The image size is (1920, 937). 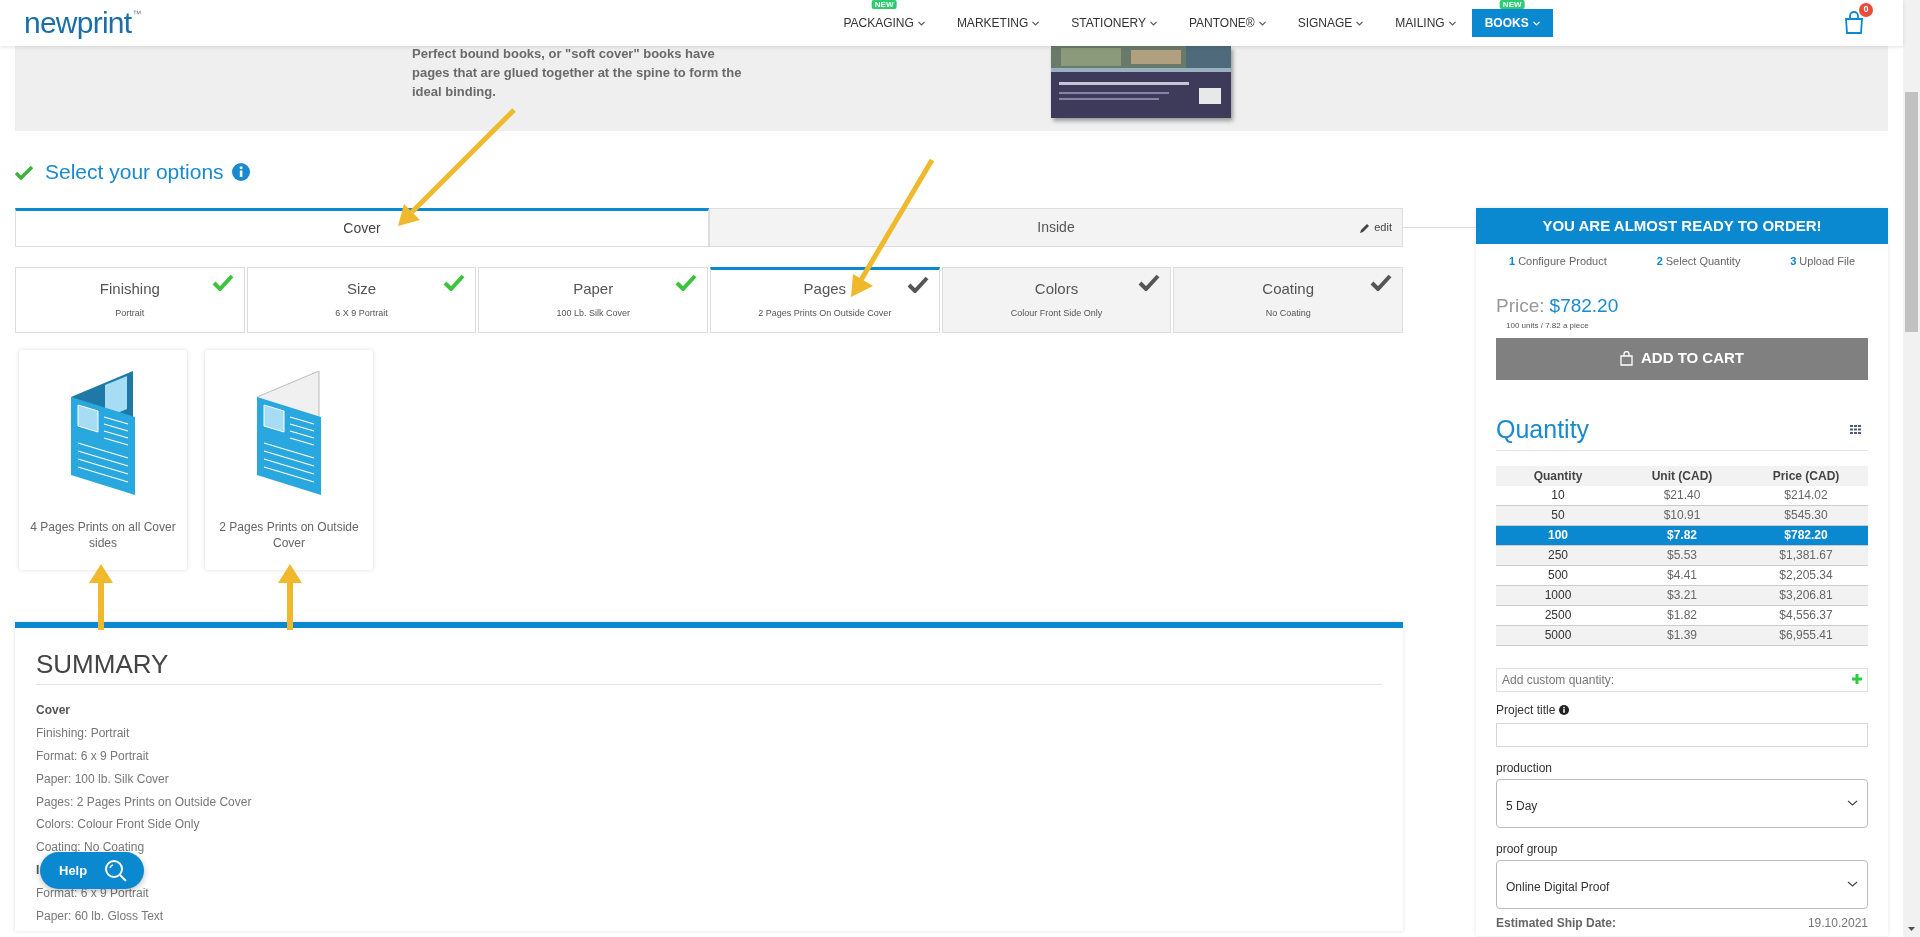 I want to click on logo: newprint, so click(x=78, y=23).